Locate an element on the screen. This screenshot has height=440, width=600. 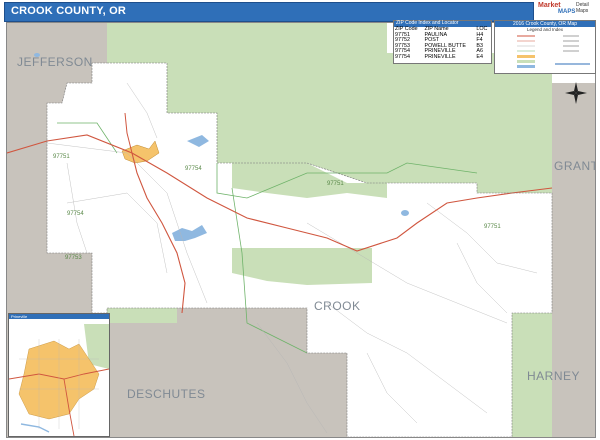
north-arrow-icon is located at coordinates (576, 93).